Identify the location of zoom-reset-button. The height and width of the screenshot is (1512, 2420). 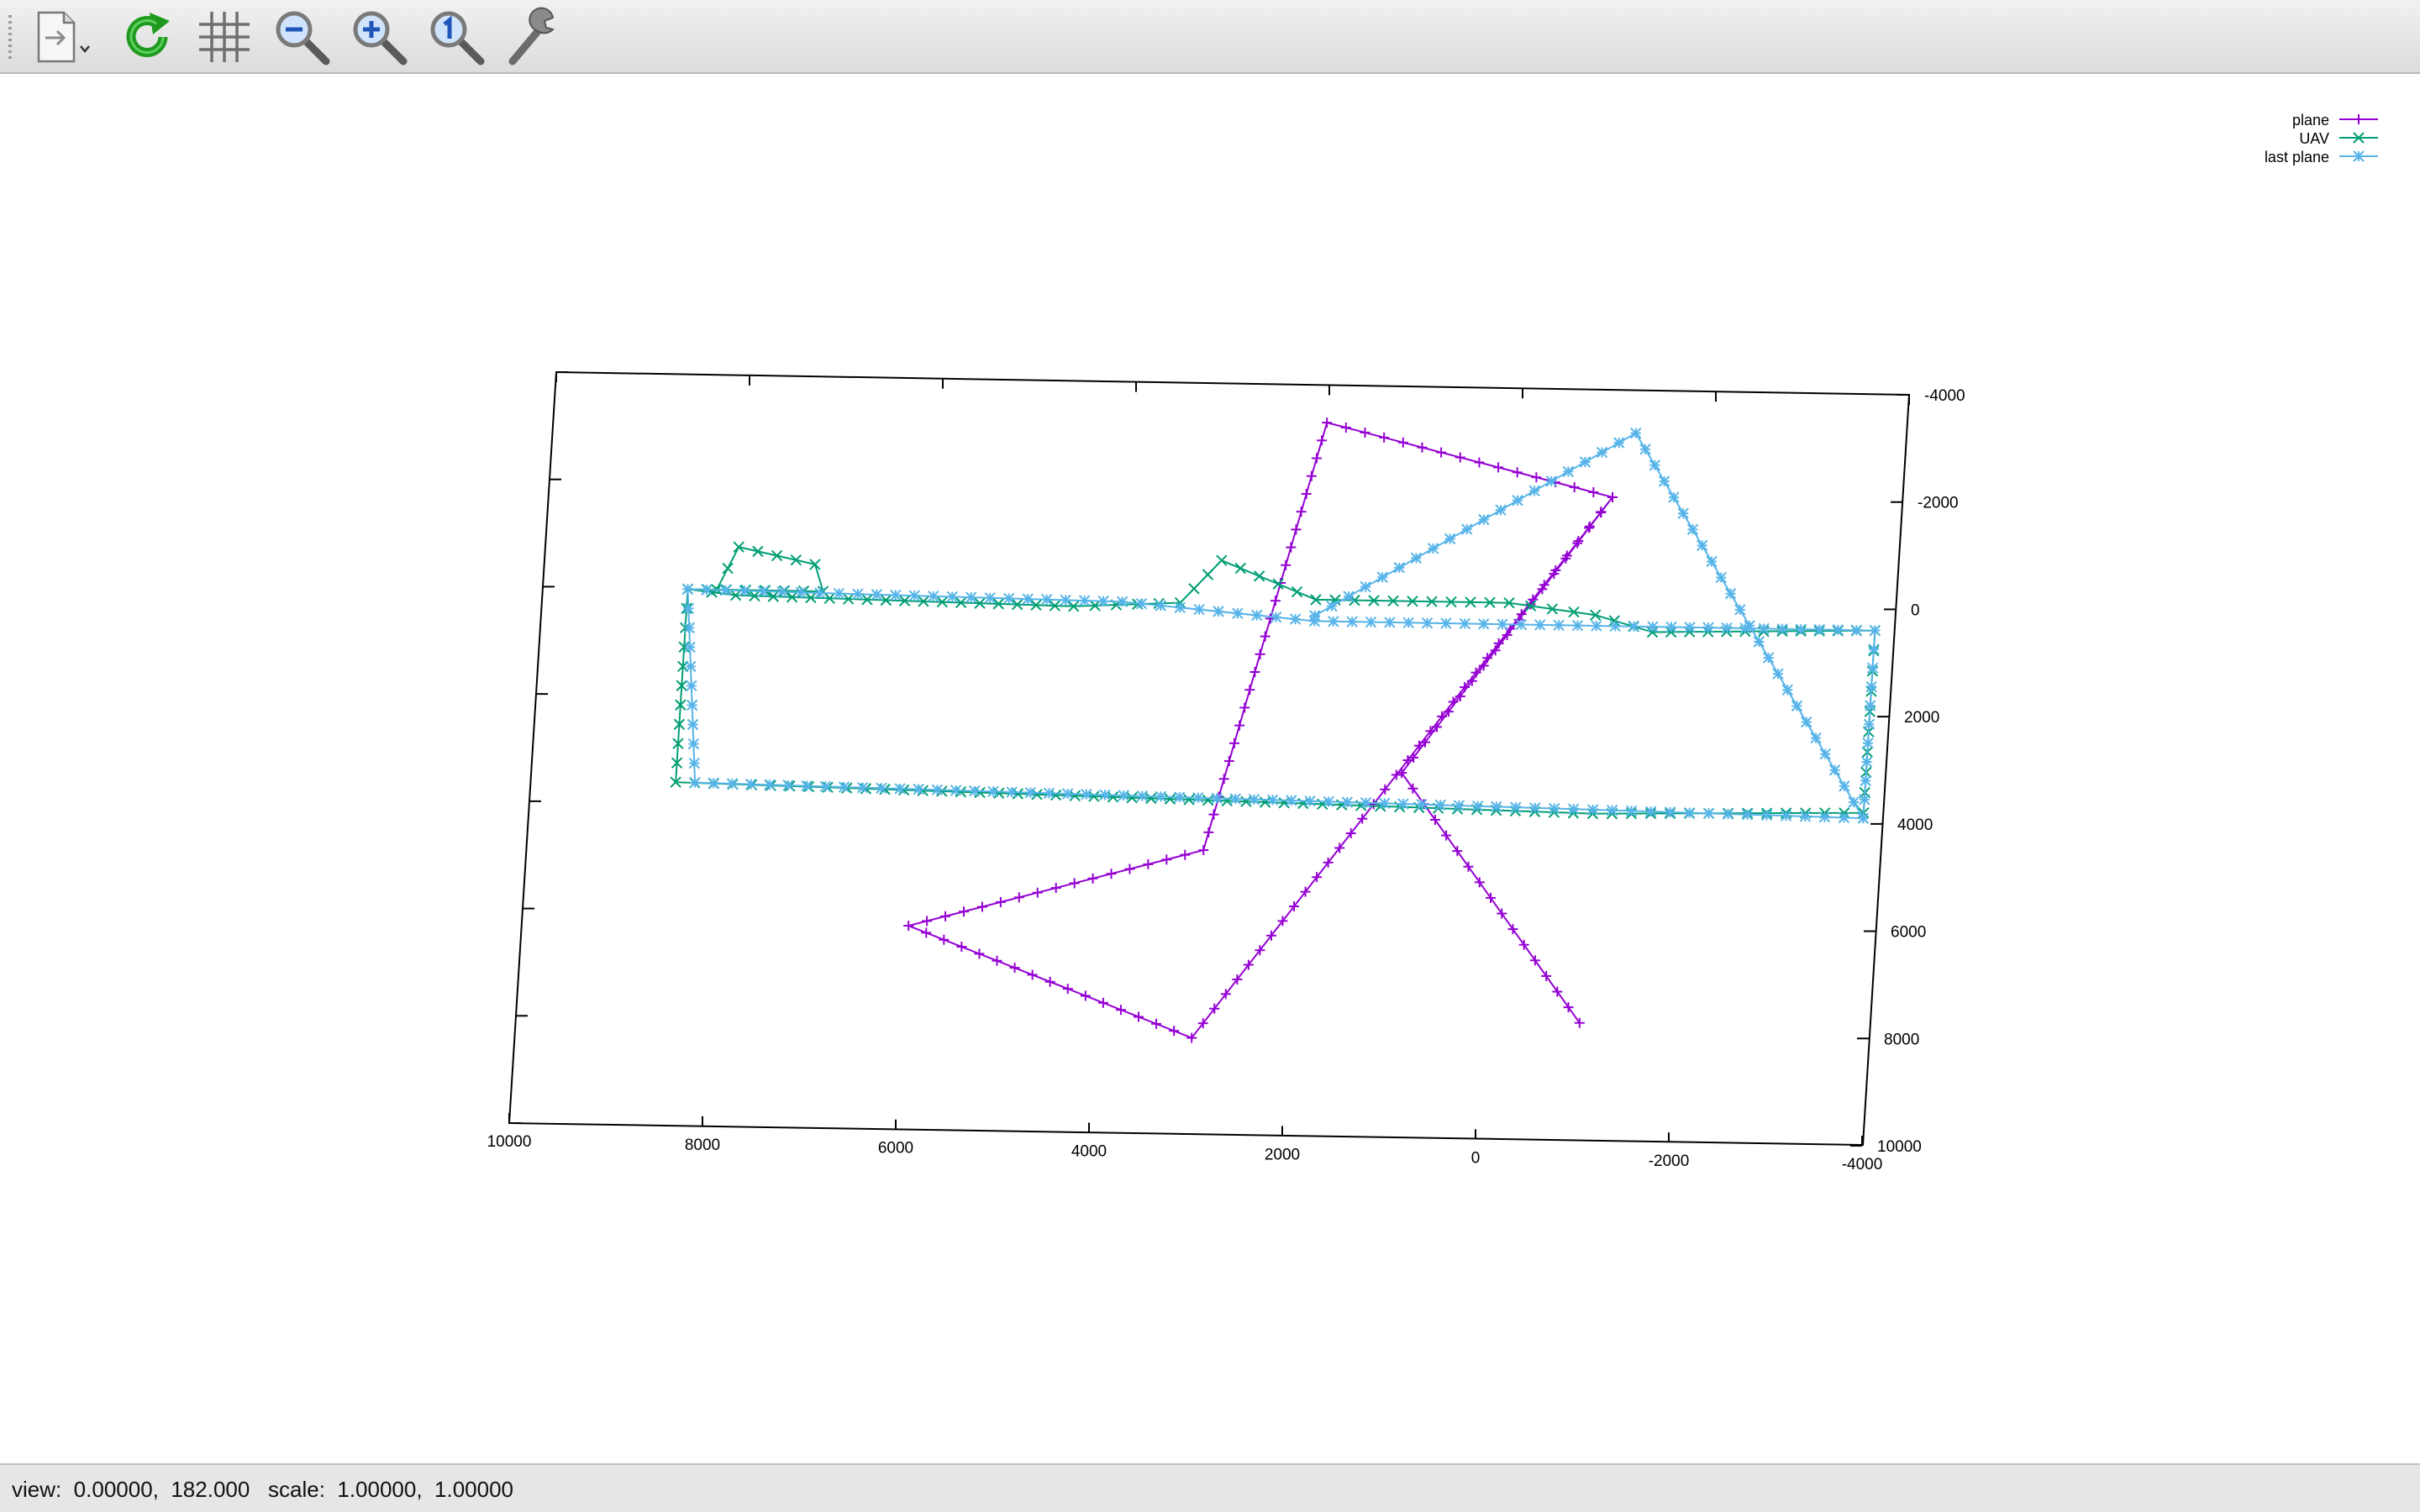
(456, 37).